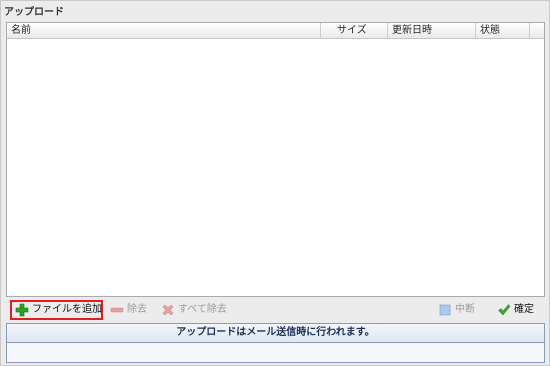 The height and width of the screenshot is (366, 550). What do you see at coordinates (465, 309) in the screenshot?
I see `stop-label: 中断` at bounding box center [465, 309].